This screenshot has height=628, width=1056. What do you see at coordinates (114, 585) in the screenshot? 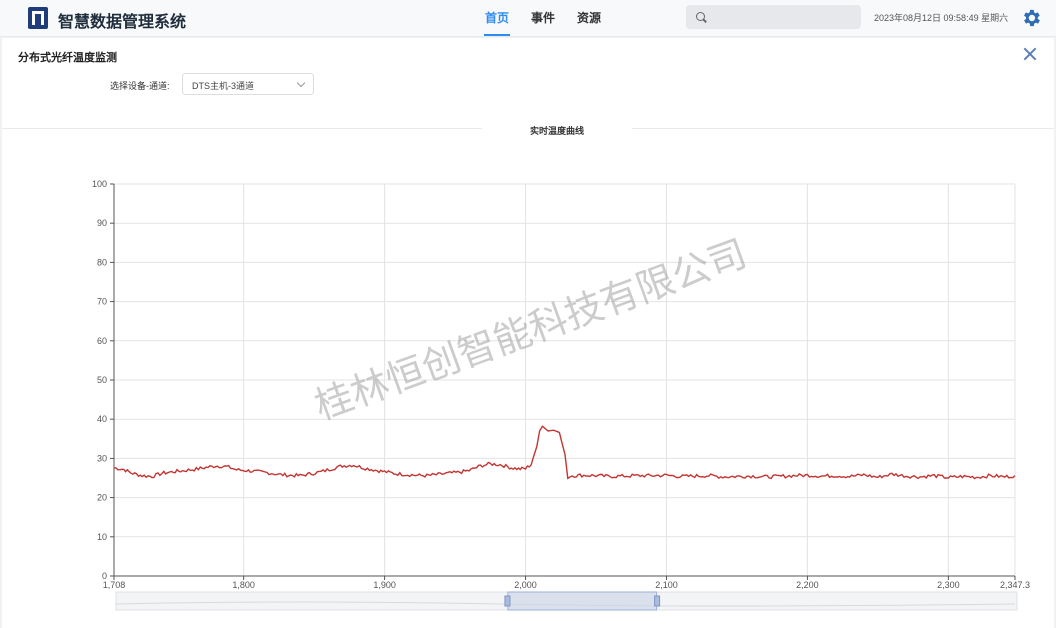
I see `x-tick-label: 1,708` at bounding box center [114, 585].